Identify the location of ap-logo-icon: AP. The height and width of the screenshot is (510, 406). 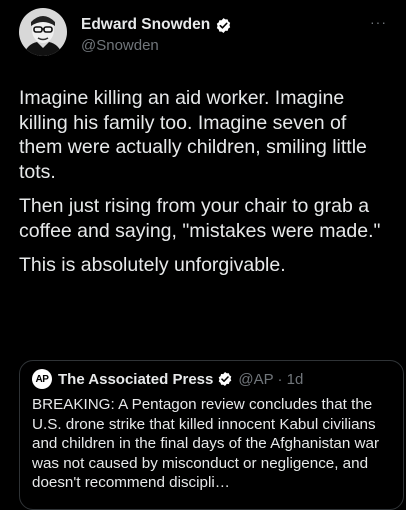
(42, 379).